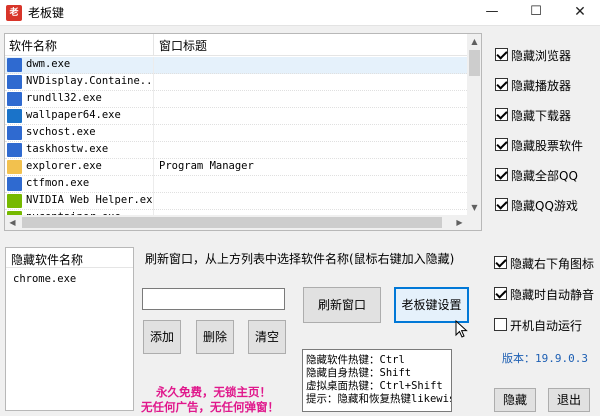 The height and width of the screenshot is (416, 600). Describe the element at coordinates (206, 166) in the screenshot. I see `window-title-cell: Program Manager` at that location.